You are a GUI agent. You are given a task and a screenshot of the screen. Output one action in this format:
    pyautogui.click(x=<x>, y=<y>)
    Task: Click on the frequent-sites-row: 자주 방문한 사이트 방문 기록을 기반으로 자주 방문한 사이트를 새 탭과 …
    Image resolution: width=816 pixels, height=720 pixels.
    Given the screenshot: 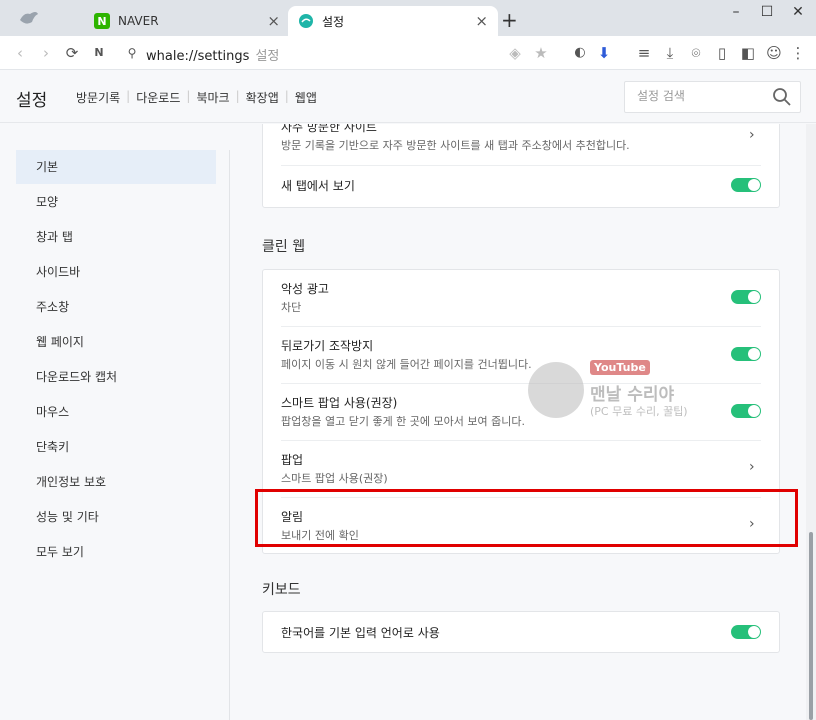 What is the action you would take?
    pyautogui.click(x=521, y=145)
    